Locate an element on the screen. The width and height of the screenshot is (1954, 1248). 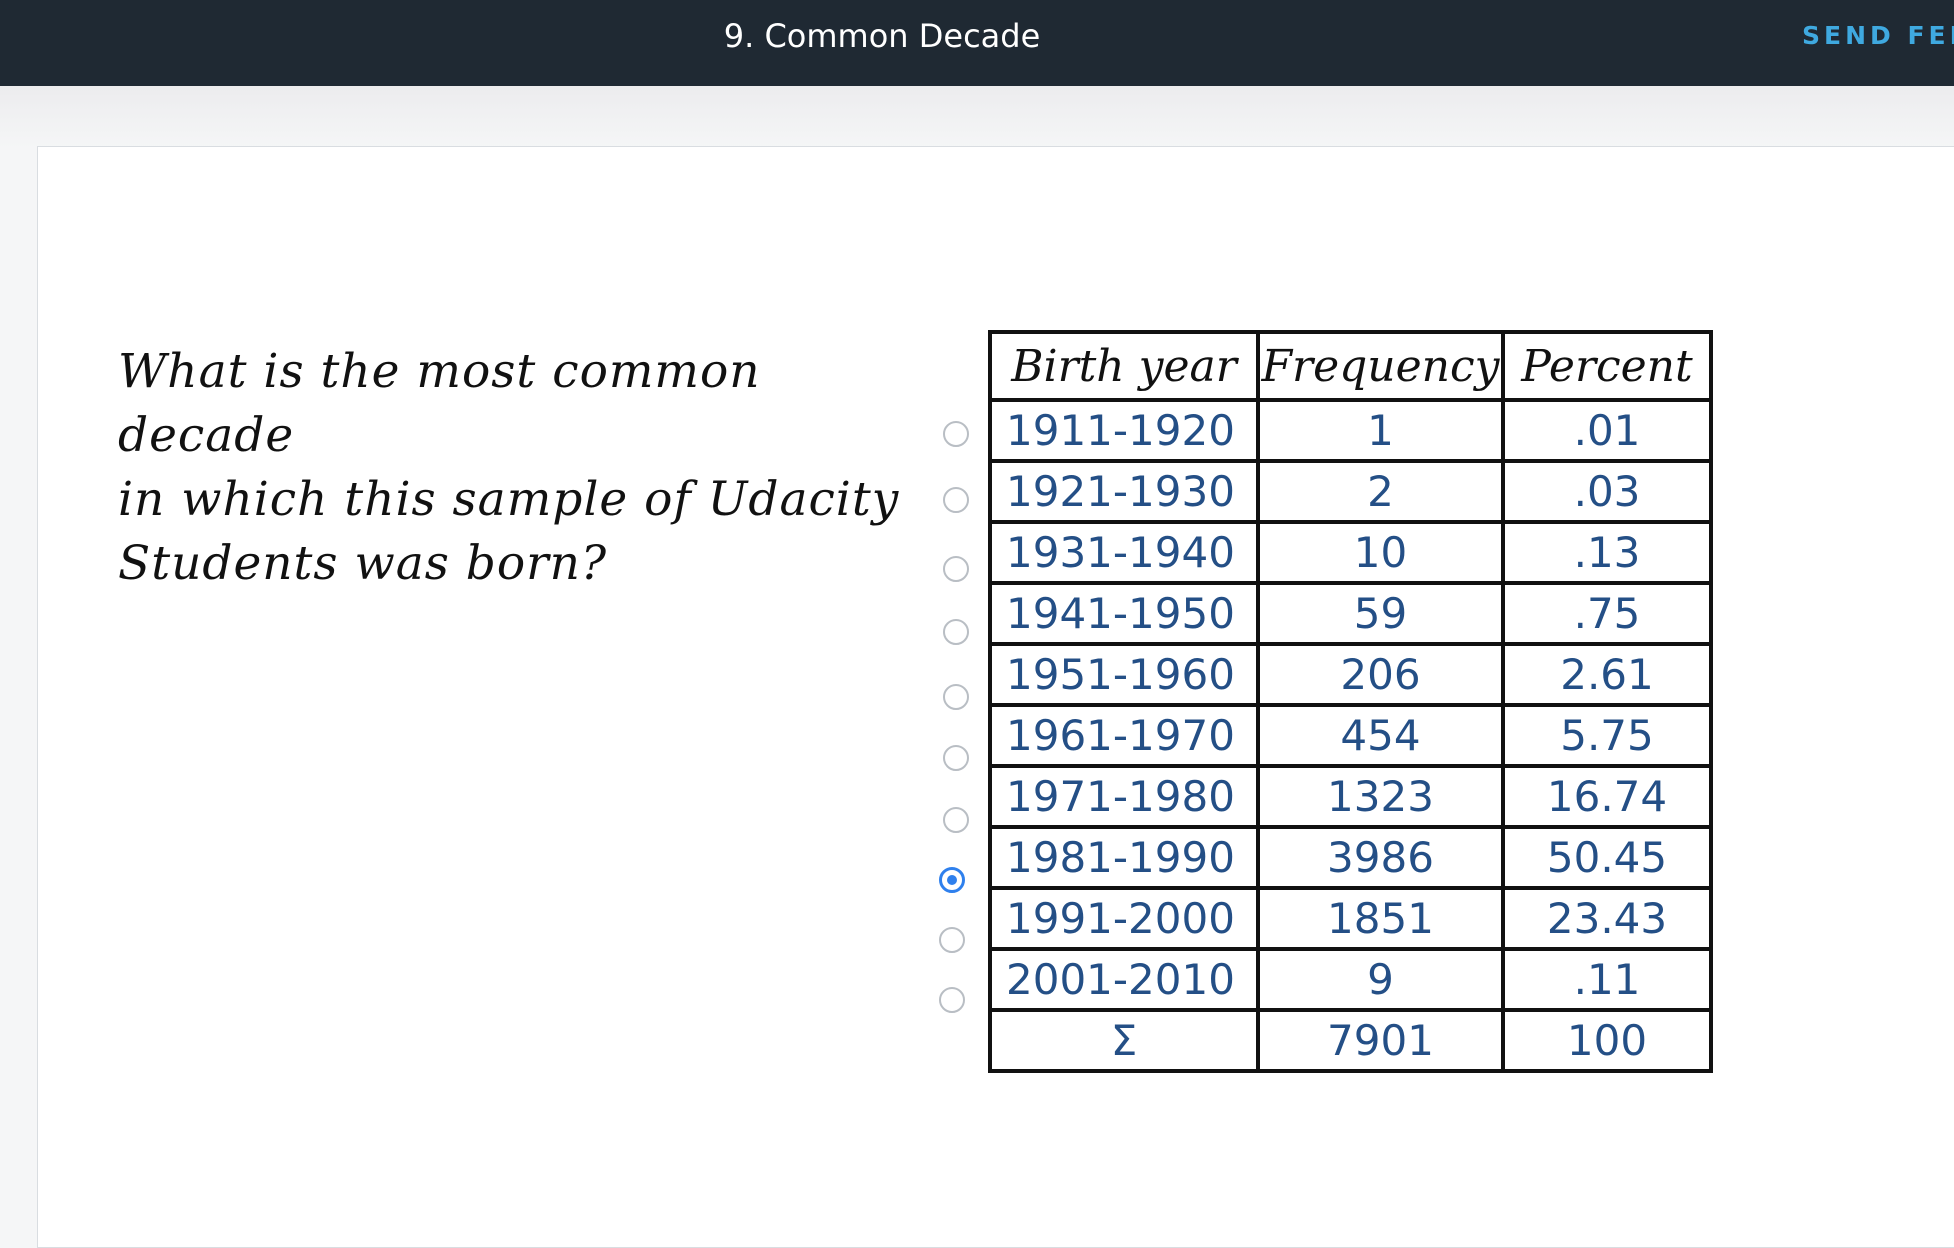
cell-percent: .03 is located at coordinates (1607, 491).